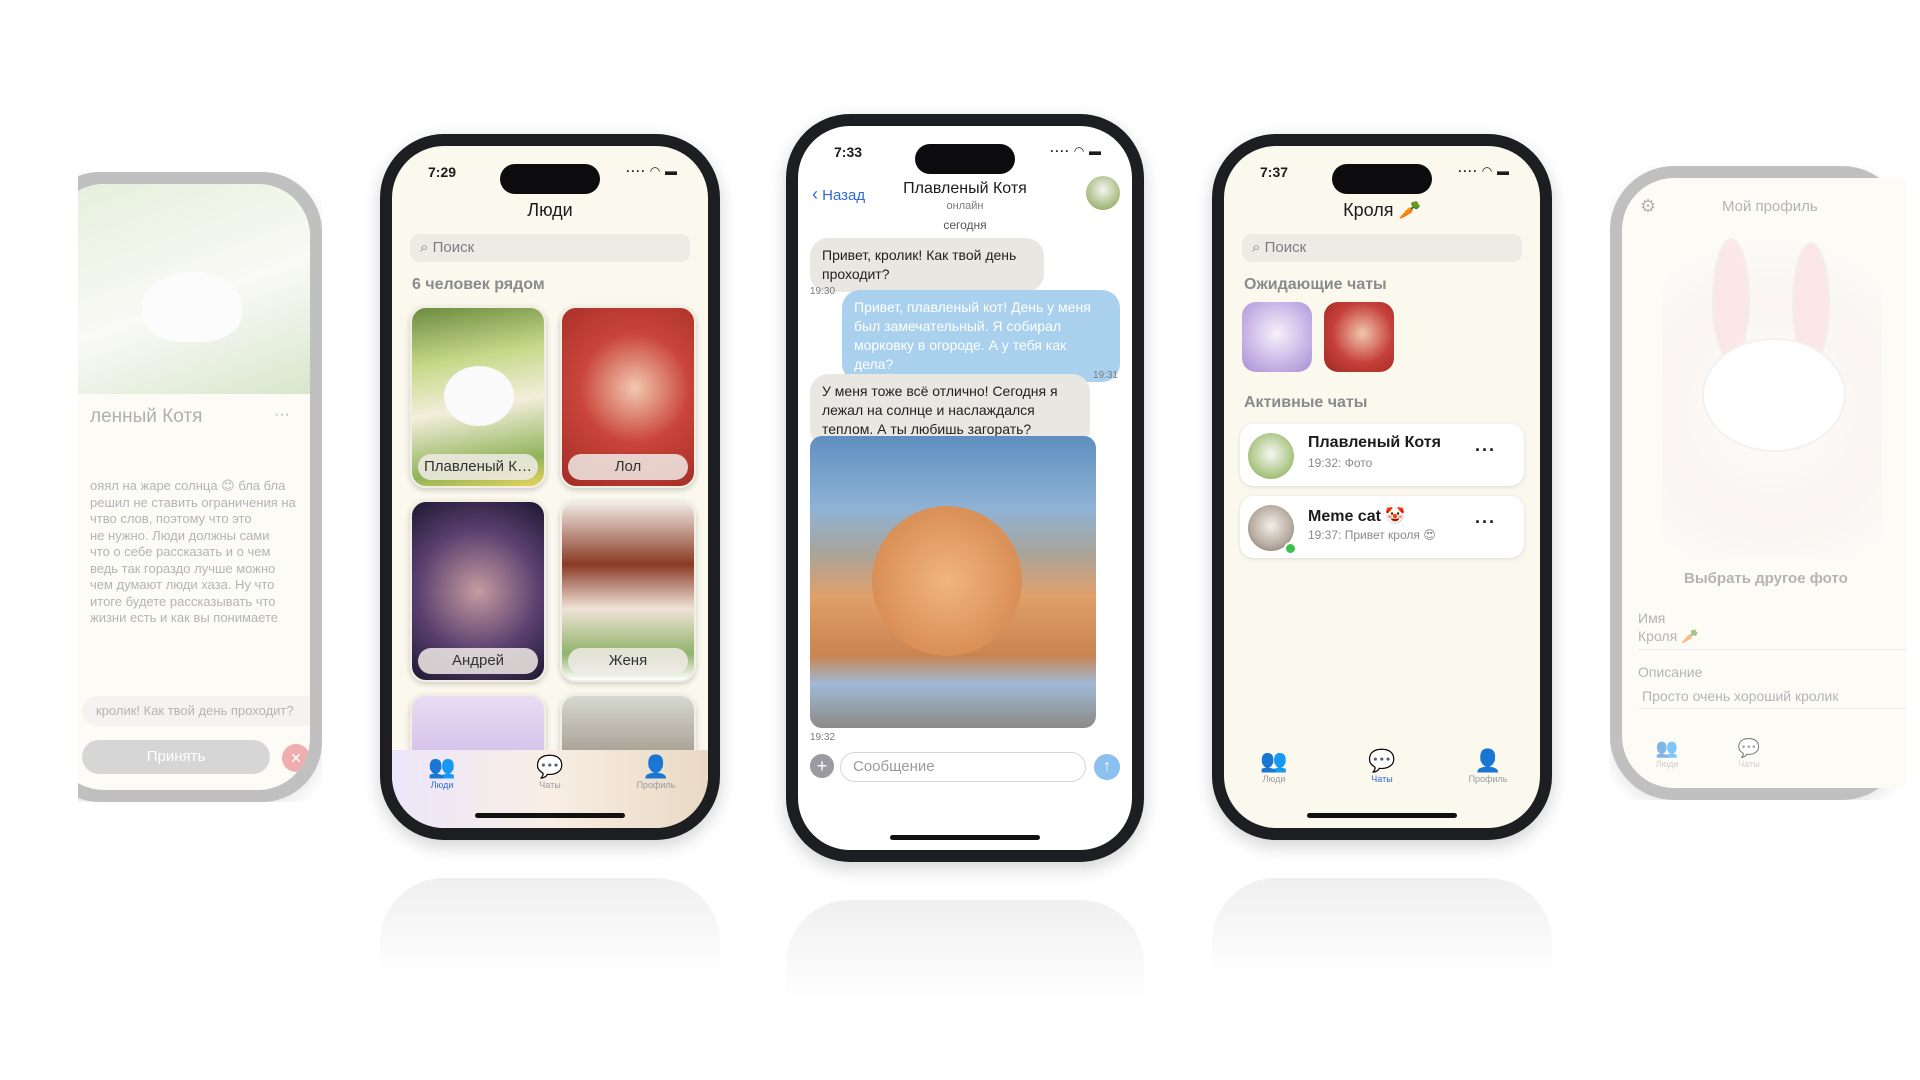 Image resolution: width=1920 pixels, height=1080 pixels. What do you see at coordinates (1274, 172) in the screenshot?
I see `clock: 7:37` at bounding box center [1274, 172].